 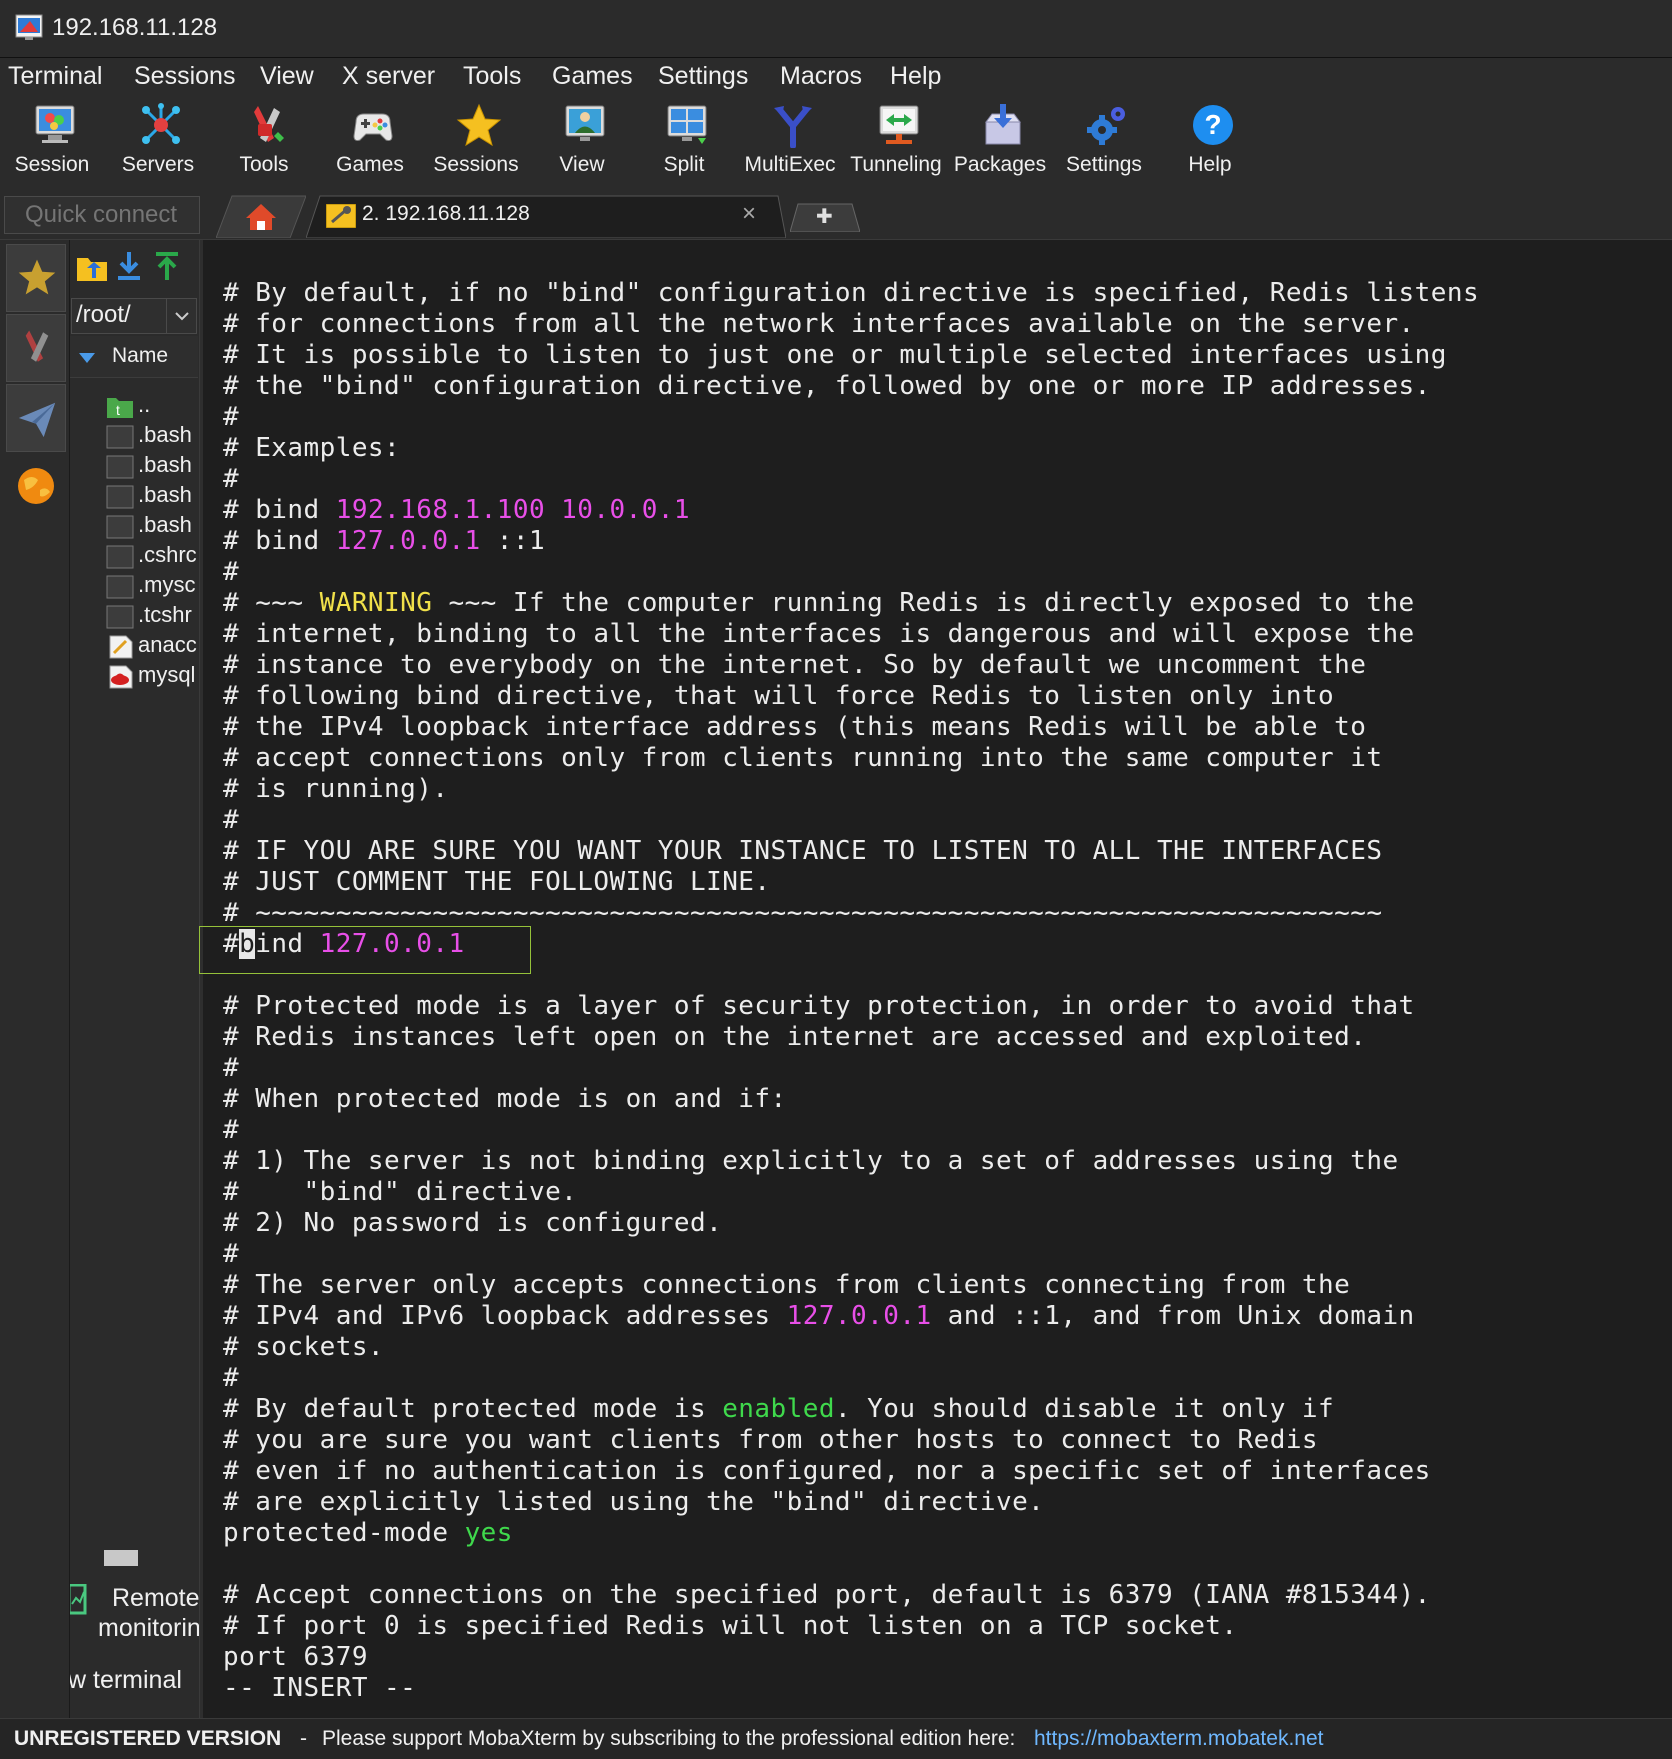 What do you see at coordinates (152, 587) in the screenshot?
I see `file-list-item: .mysc` at bounding box center [152, 587].